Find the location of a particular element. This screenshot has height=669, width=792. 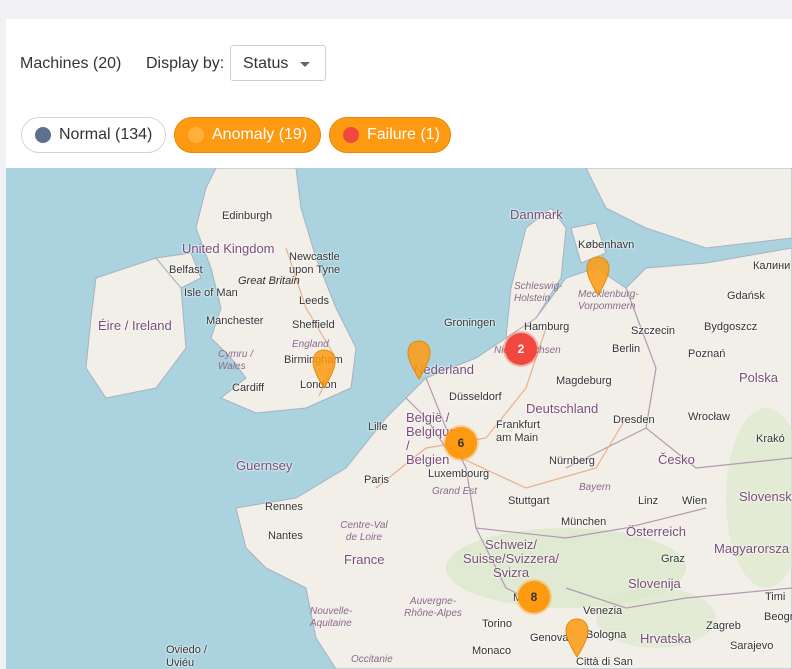

region-label-schleswig: Schleswig-Holstein is located at coordinates (538, 292).